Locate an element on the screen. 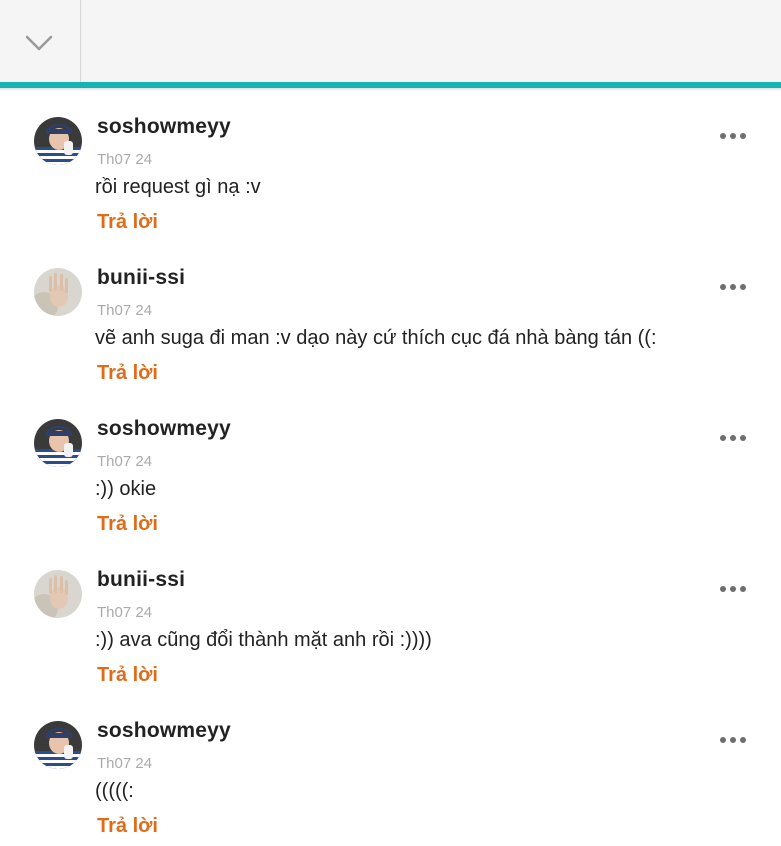 The image size is (781, 846). comment-text: :)) okie is located at coordinates (126, 489).